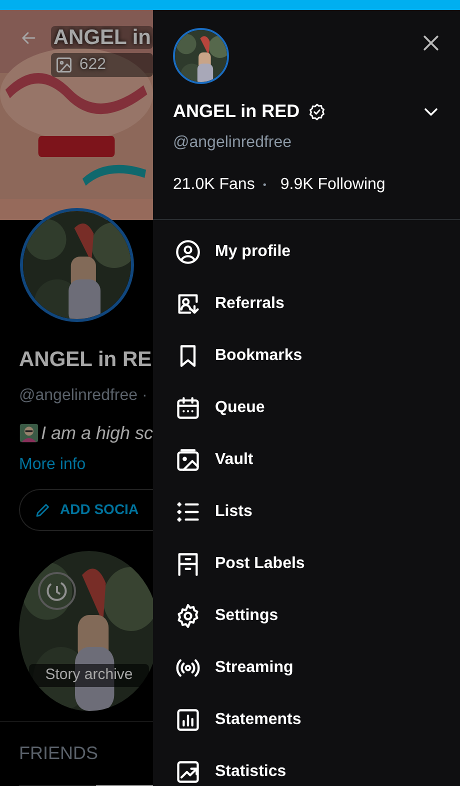 This screenshot has height=786, width=460. What do you see at coordinates (306, 668) in the screenshot?
I see `menu-item: Streaming` at bounding box center [306, 668].